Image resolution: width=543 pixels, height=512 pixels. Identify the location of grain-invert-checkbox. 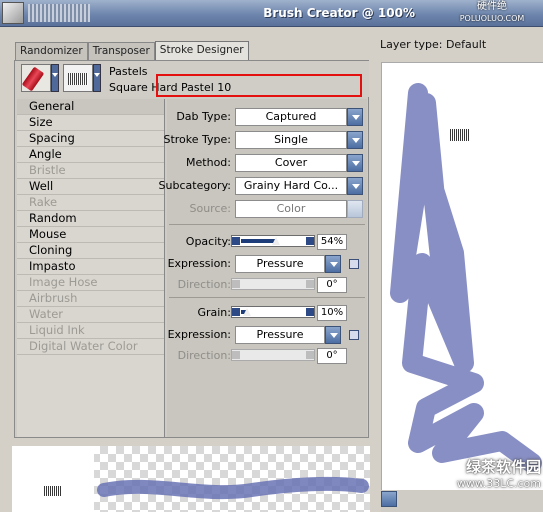
(354, 335).